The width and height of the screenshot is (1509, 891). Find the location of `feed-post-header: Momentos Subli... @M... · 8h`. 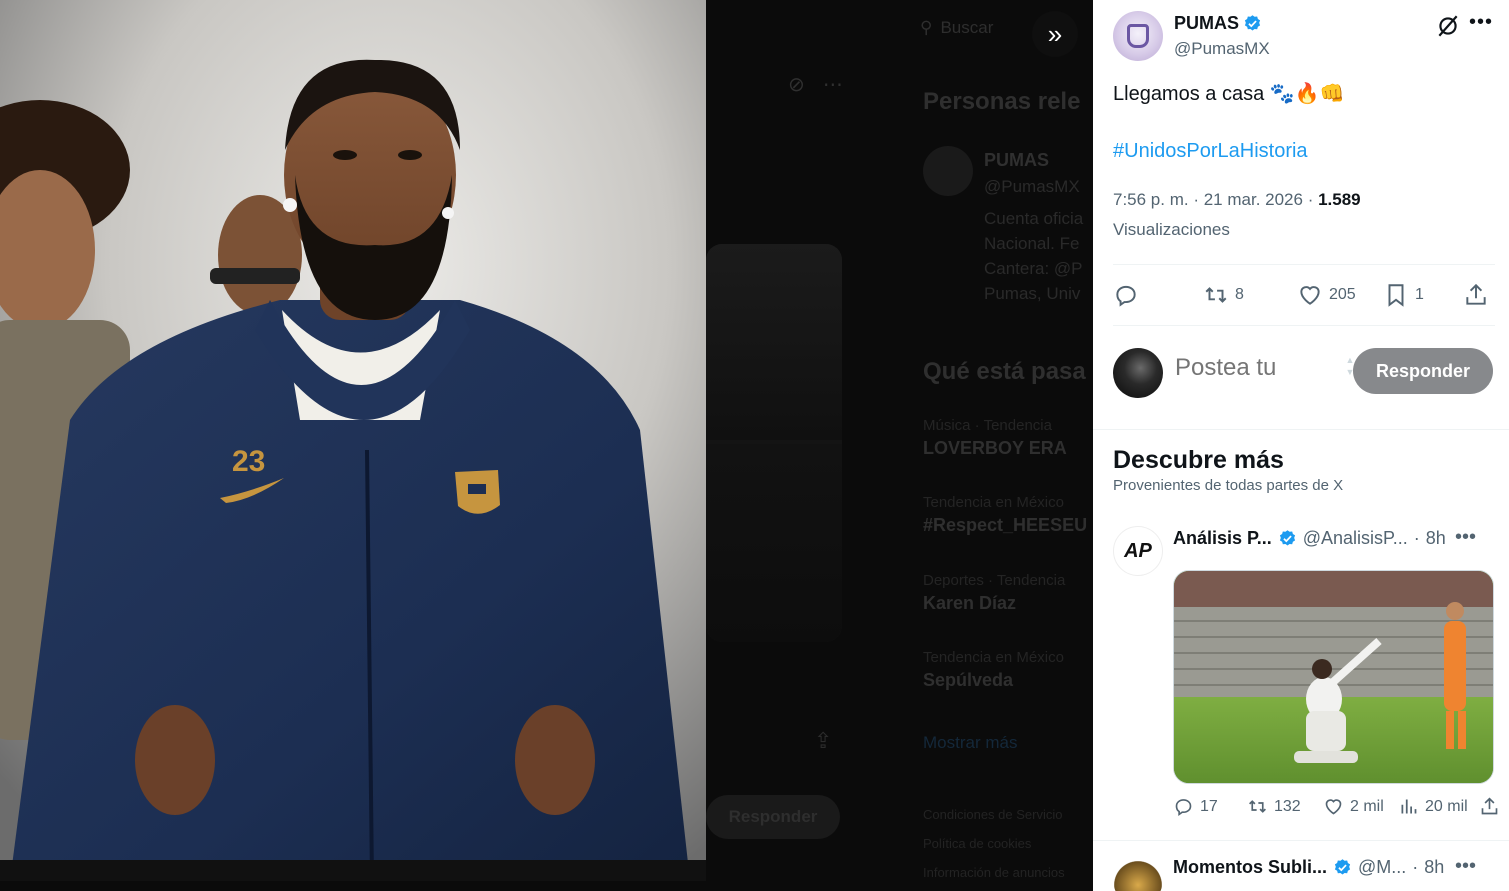

feed-post-header: Momentos Subli... @M... · 8h is located at coordinates (1309, 867).